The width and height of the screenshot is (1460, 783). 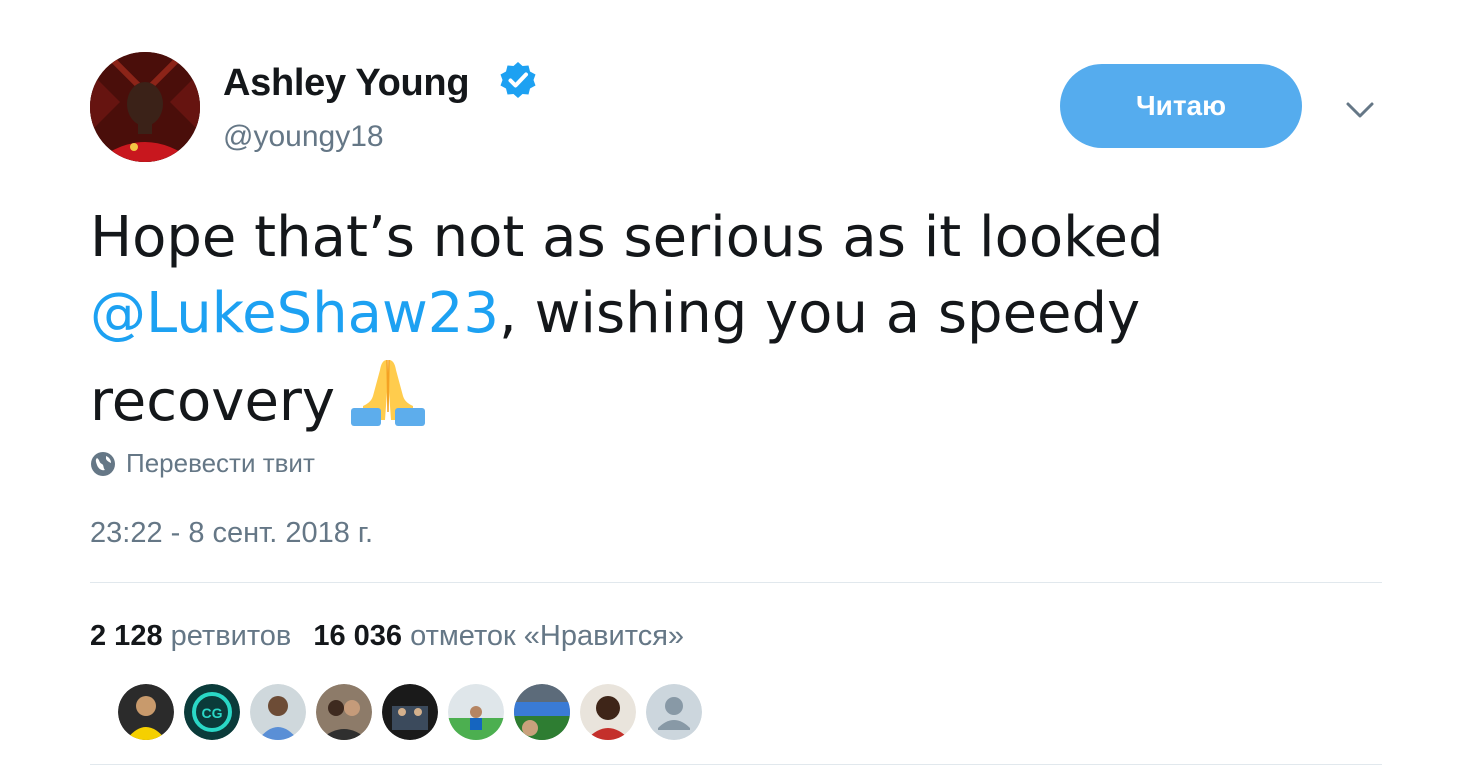 I want to click on retweets-count: 2 128, so click(x=126, y=636).